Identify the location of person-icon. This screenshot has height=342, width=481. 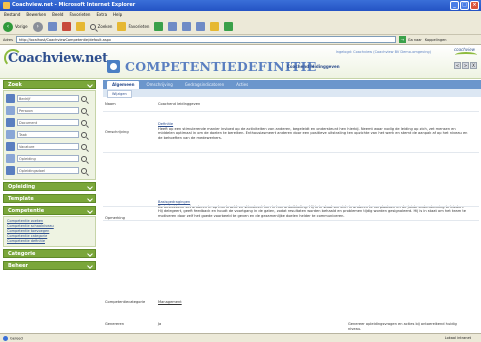
(10, 110).